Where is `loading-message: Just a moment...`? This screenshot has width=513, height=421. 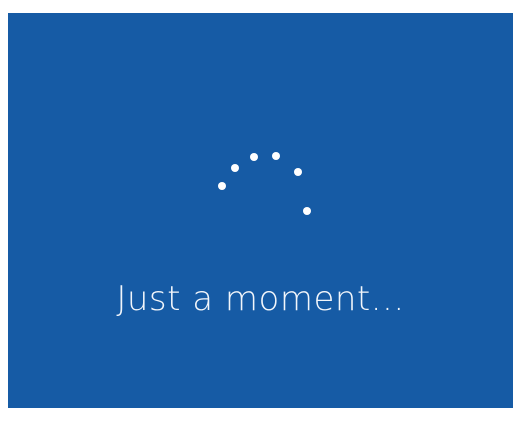 loading-message: Just a moment... is located at coordinates (260, 299).